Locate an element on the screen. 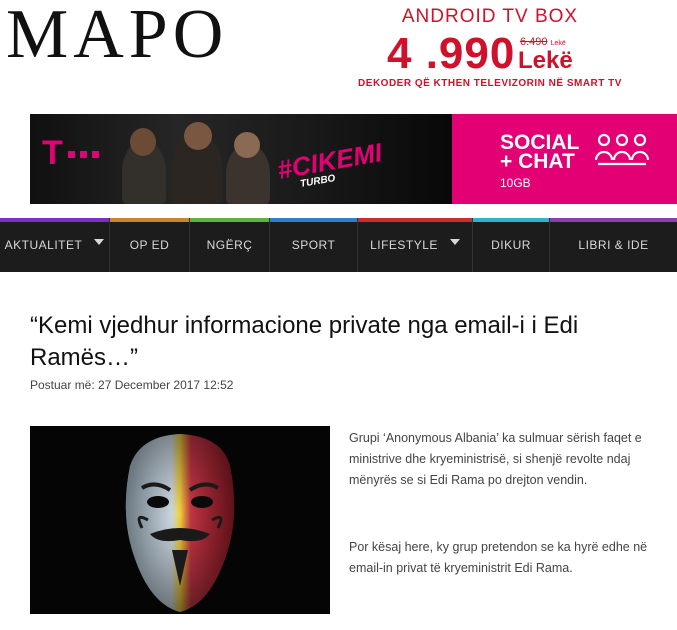 The height and width of the screenshot is (630, 677). nav-item-label: LIBRI & IDE is located at coordinates (613, 245).